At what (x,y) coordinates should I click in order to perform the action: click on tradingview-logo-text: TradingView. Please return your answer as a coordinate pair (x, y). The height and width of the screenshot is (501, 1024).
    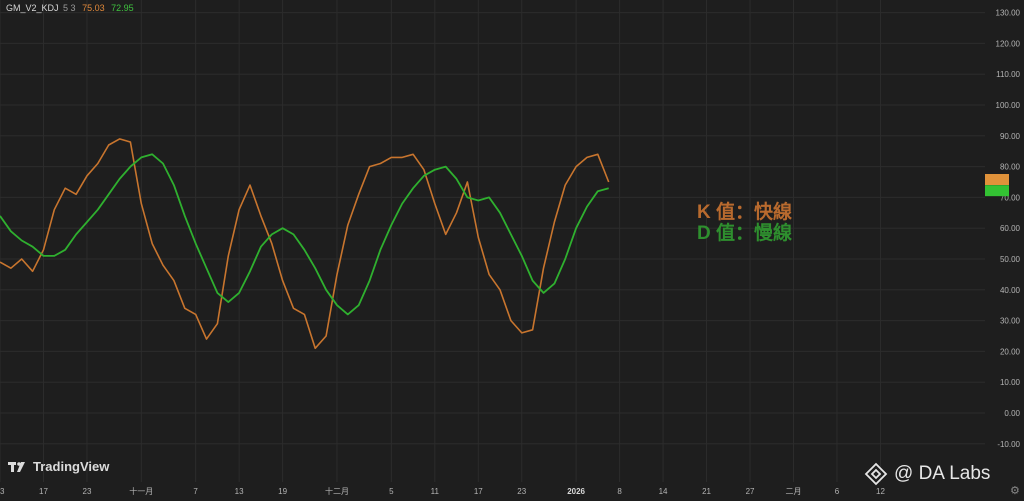
    Looking at the image, I should click on (71, 466).